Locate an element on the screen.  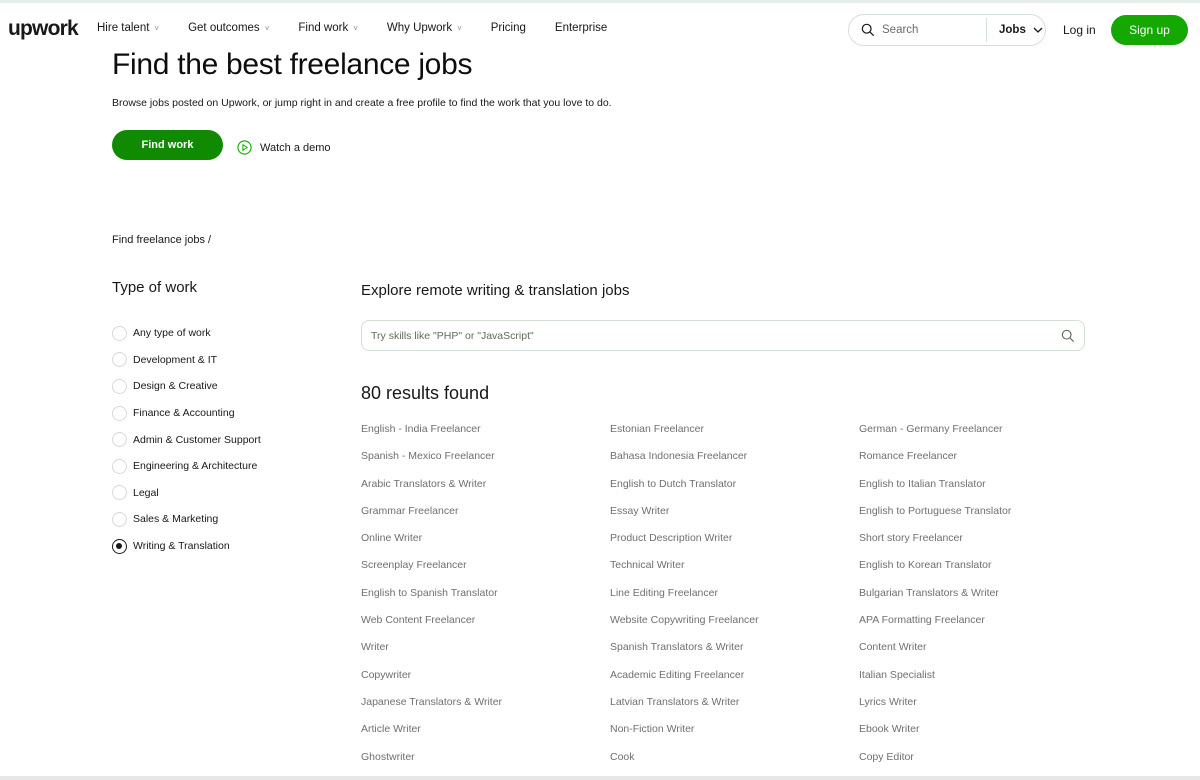
job-category-link: Lyrics Writer is located at coordinates (983, 709).